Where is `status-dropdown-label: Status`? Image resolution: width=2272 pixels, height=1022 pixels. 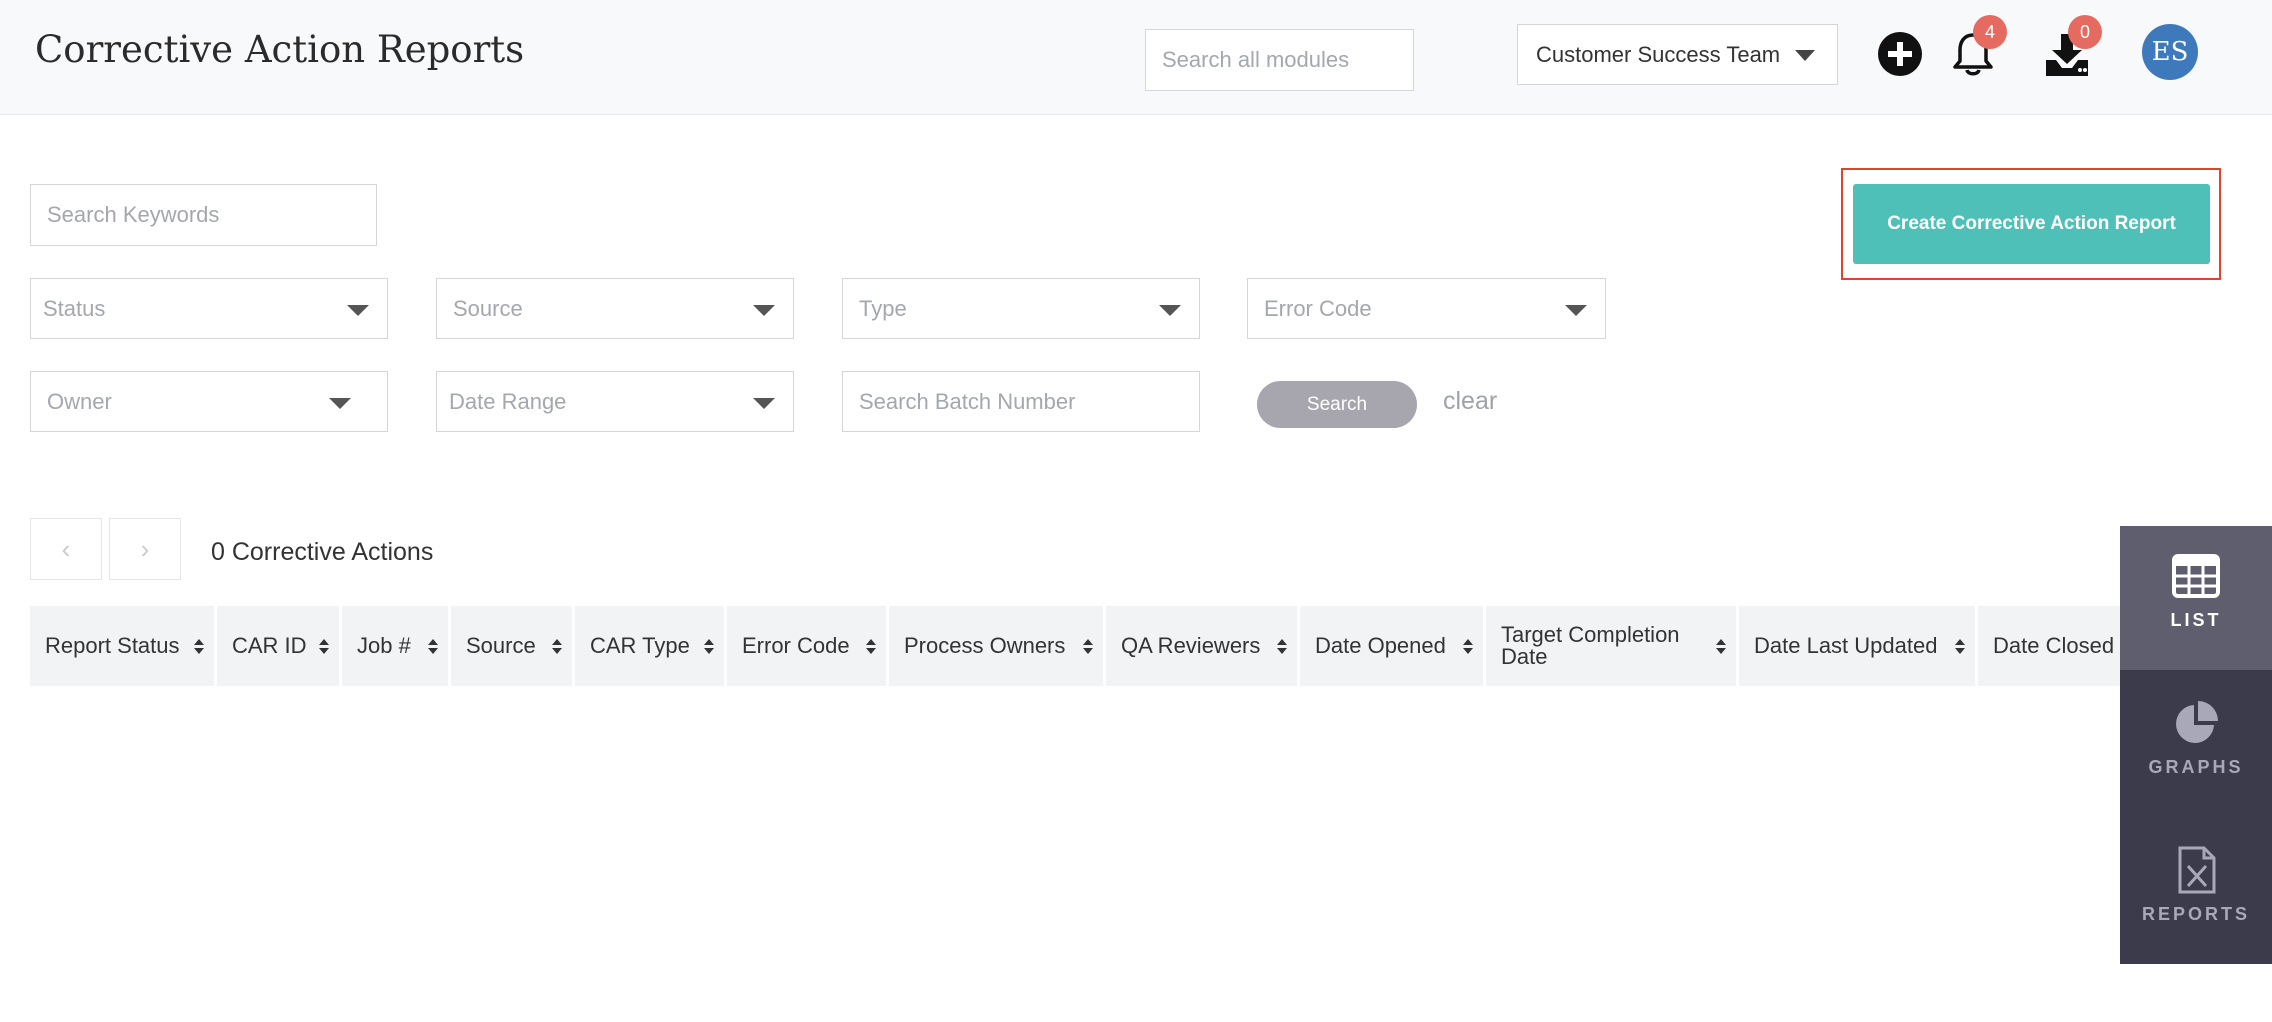 status-dropdown-label: Status is located at coordinates (74, 308).